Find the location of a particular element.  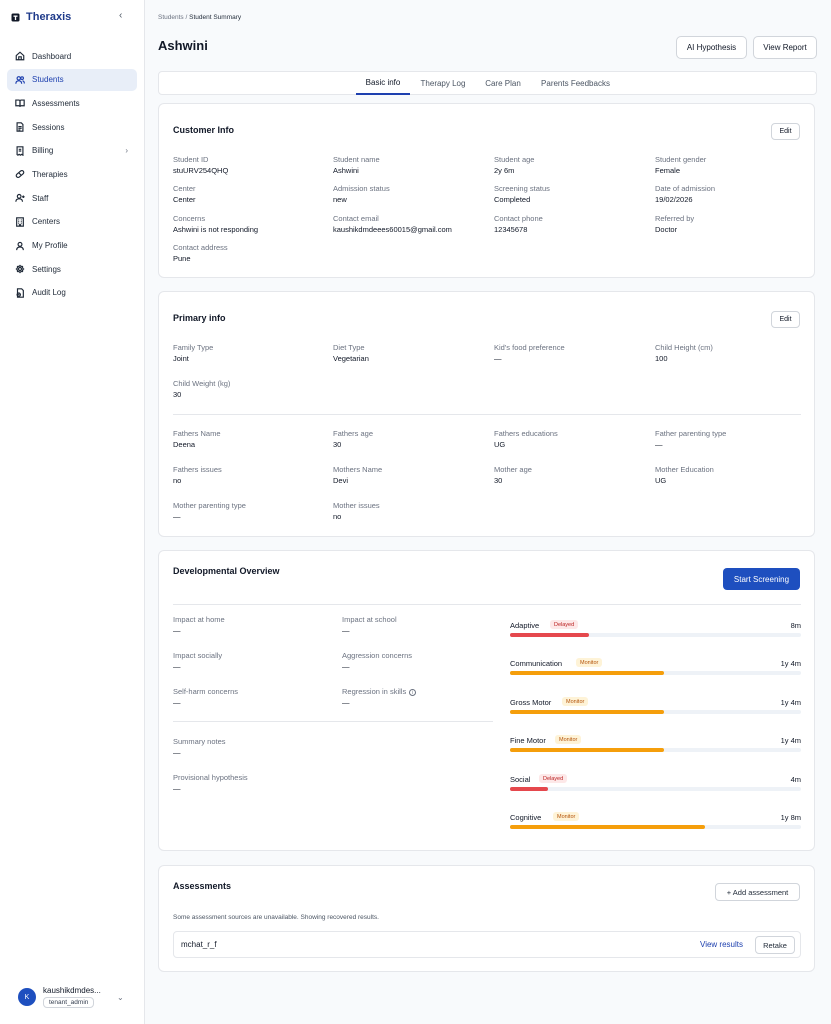

chevron-down-icon: ⌄ is located at coordinates (120, 997).